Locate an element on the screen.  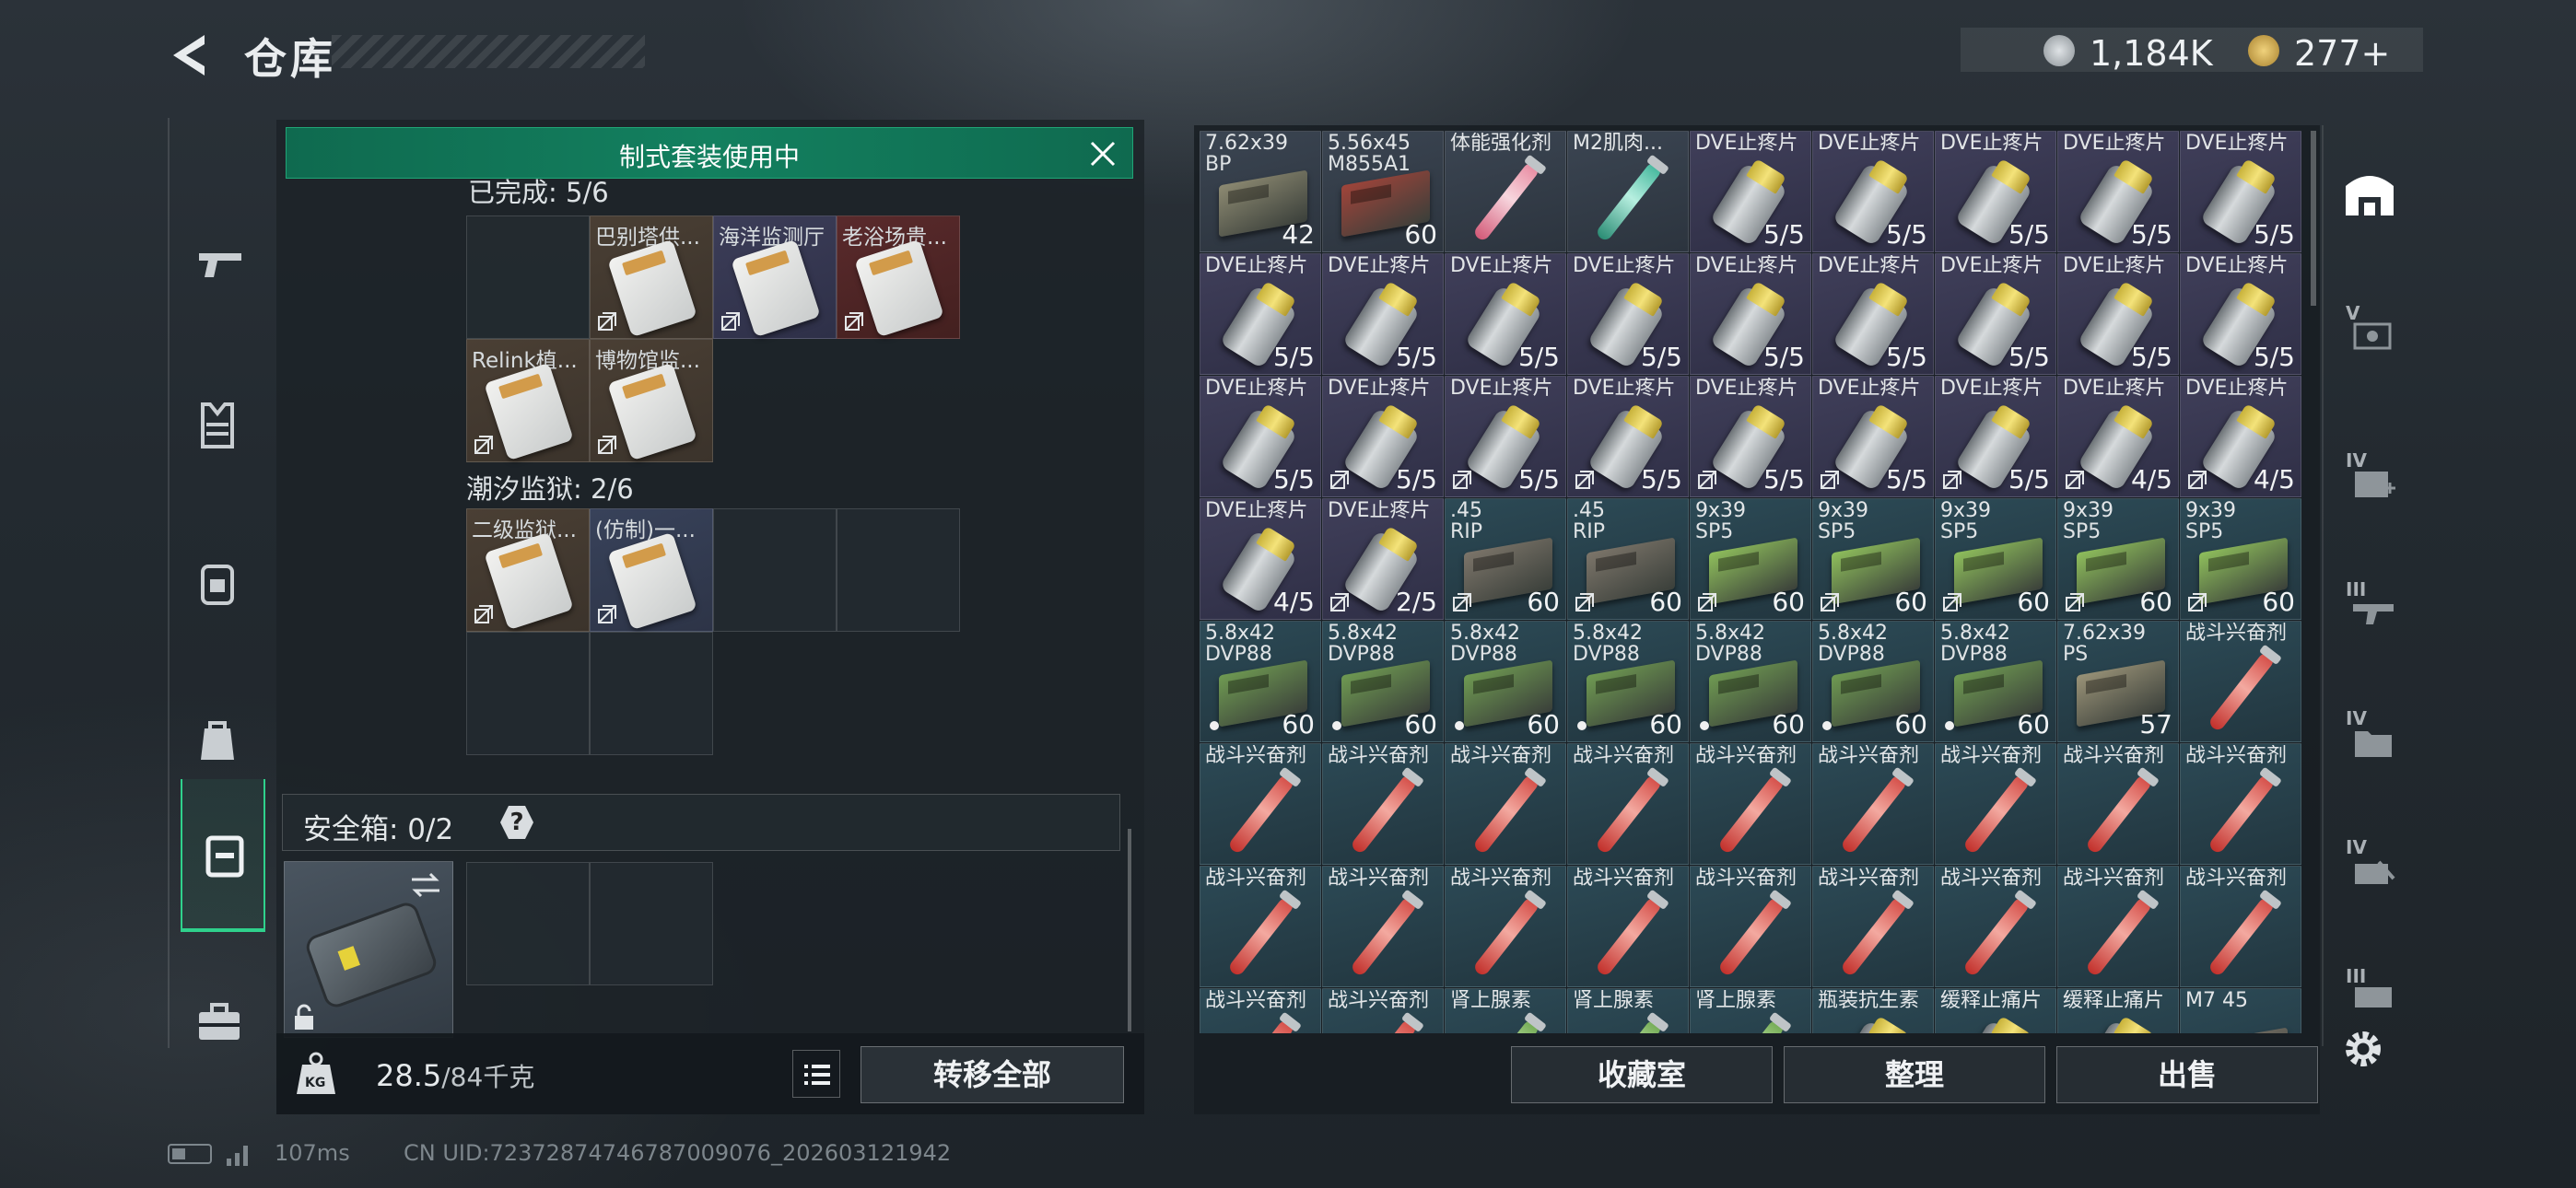
storage-item: 7.62x39 PS 57 is located at coordinates (2118, 681).